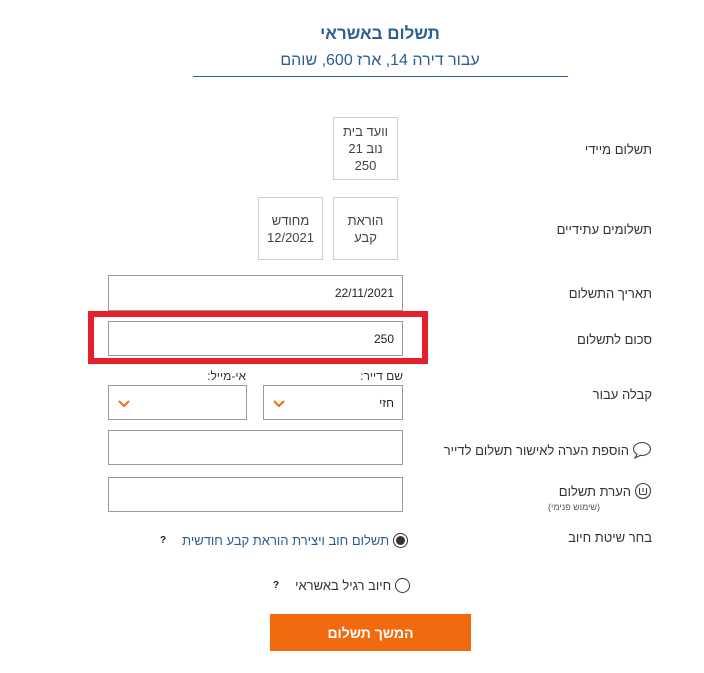 The width and height of the screenshot is (704, 673). I want to click on page-title: תשלום באשראי, so click(380, 33).